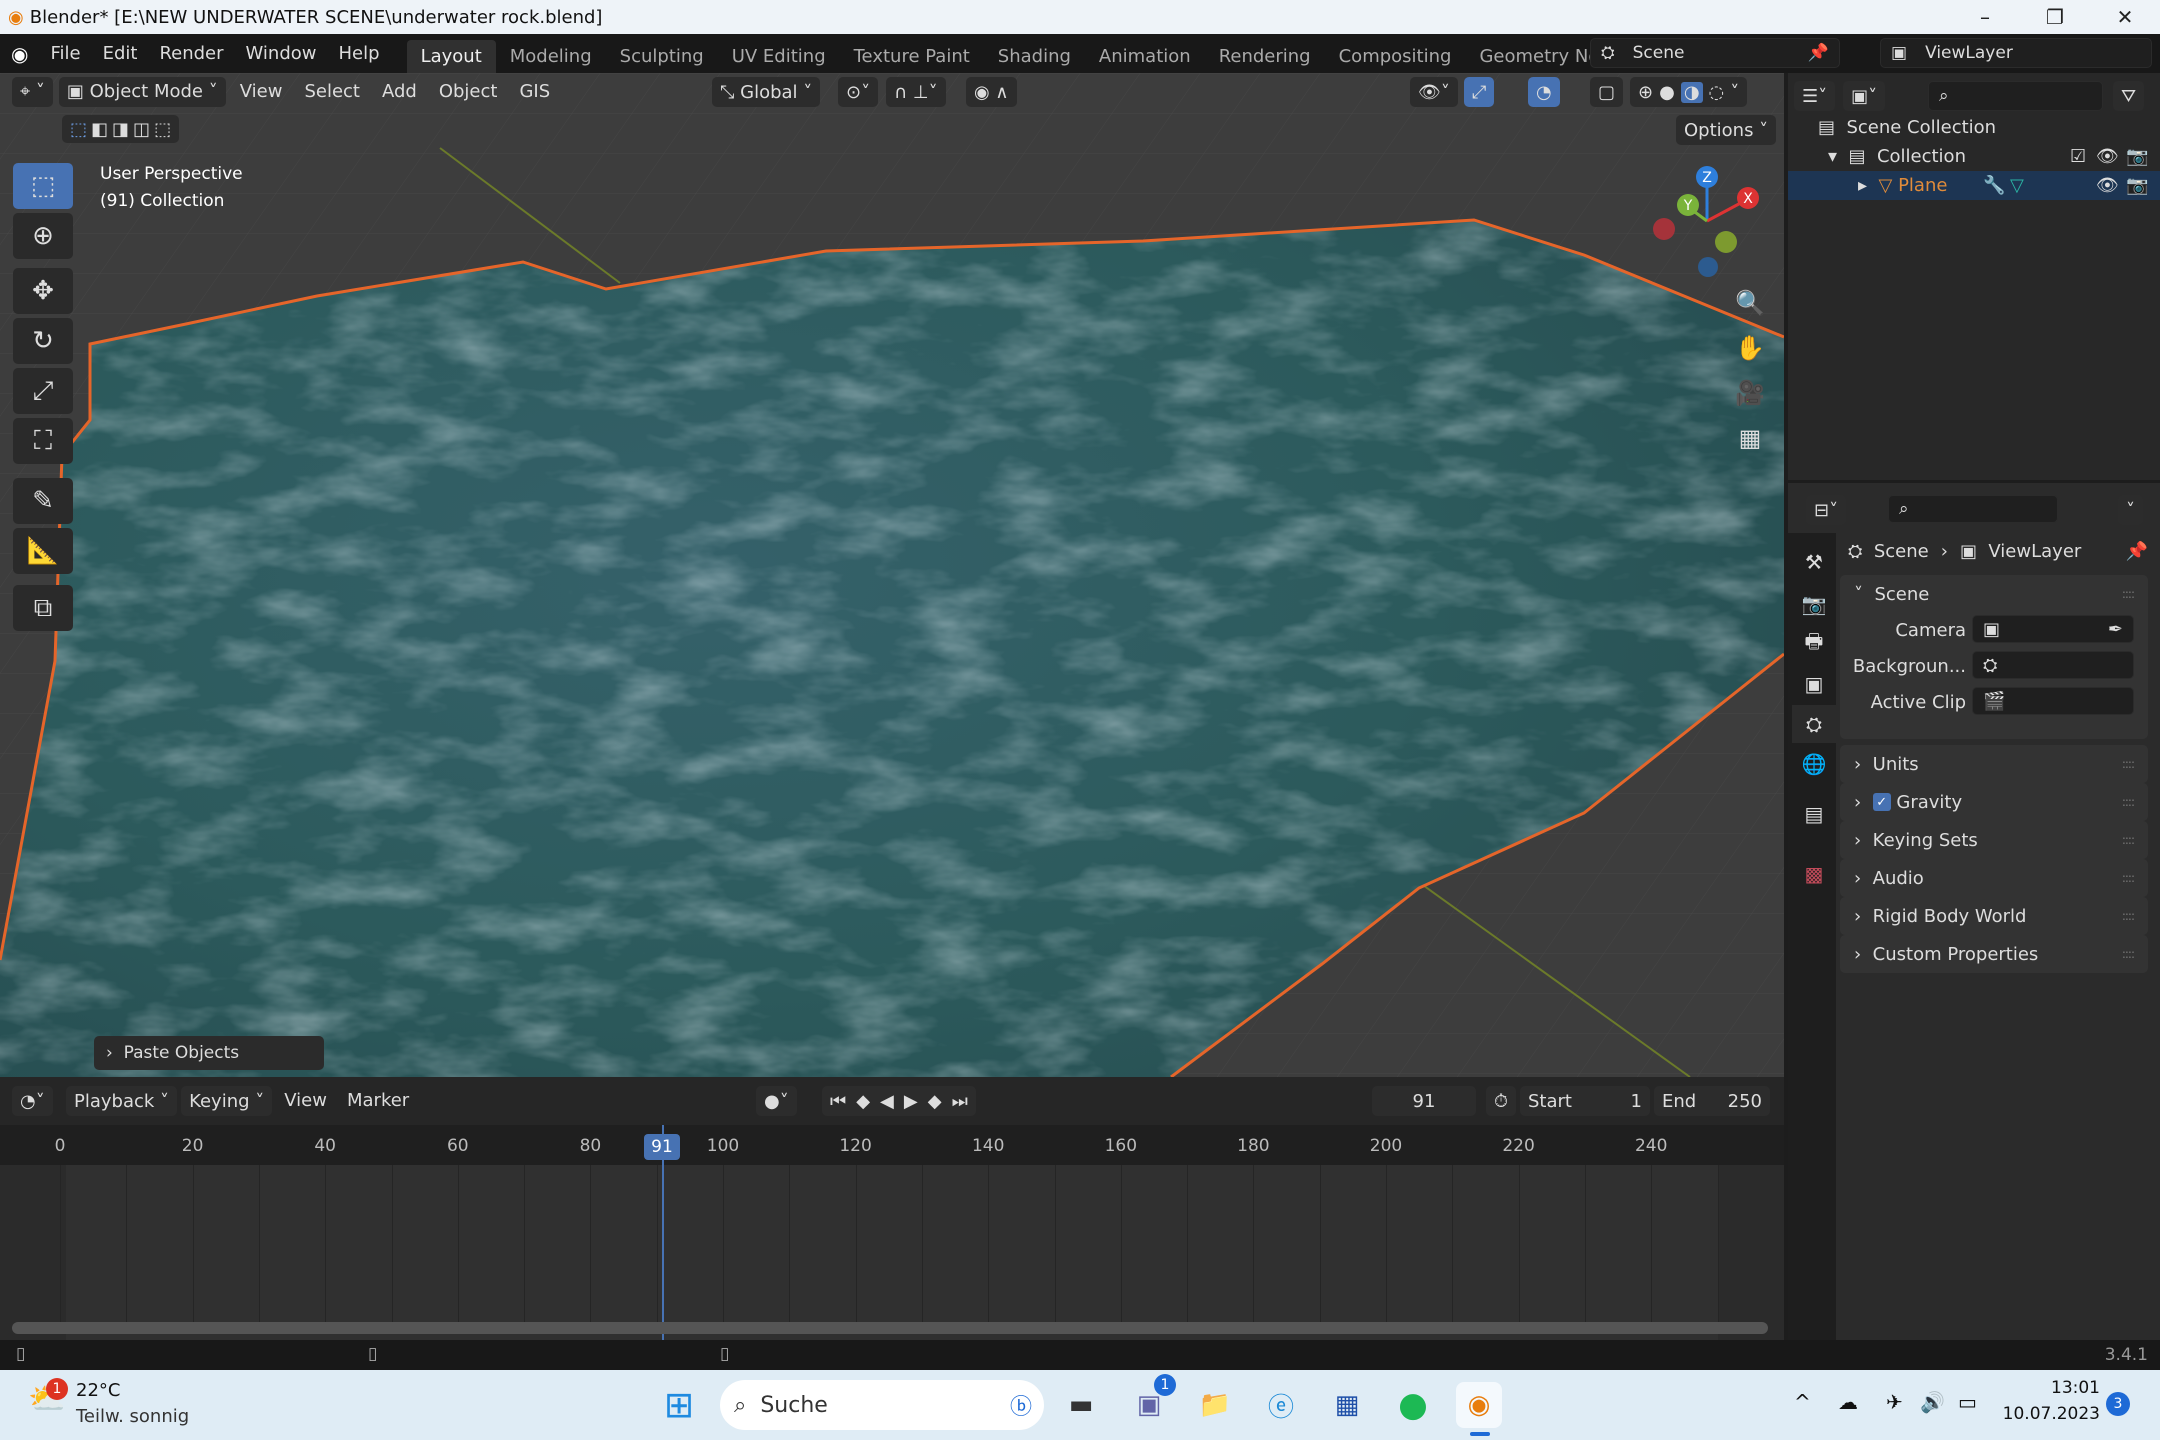 The height and width of the screenshot is (1440, 2160). I want to click on audio-panel: › Audio::::, so click(1994, 878).